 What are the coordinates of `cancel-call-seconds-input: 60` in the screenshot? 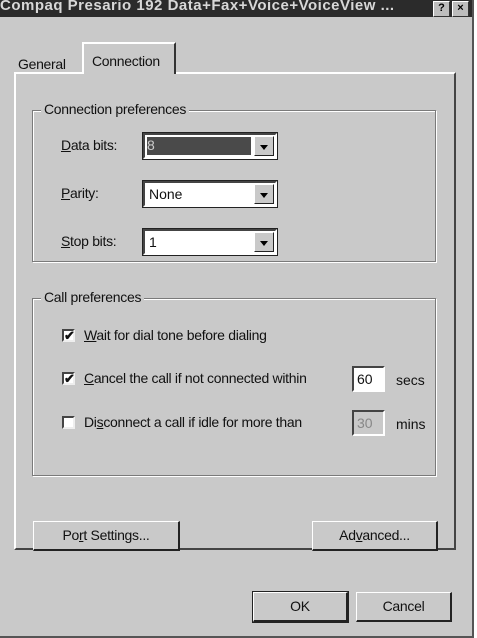 It's located at (368, 379).